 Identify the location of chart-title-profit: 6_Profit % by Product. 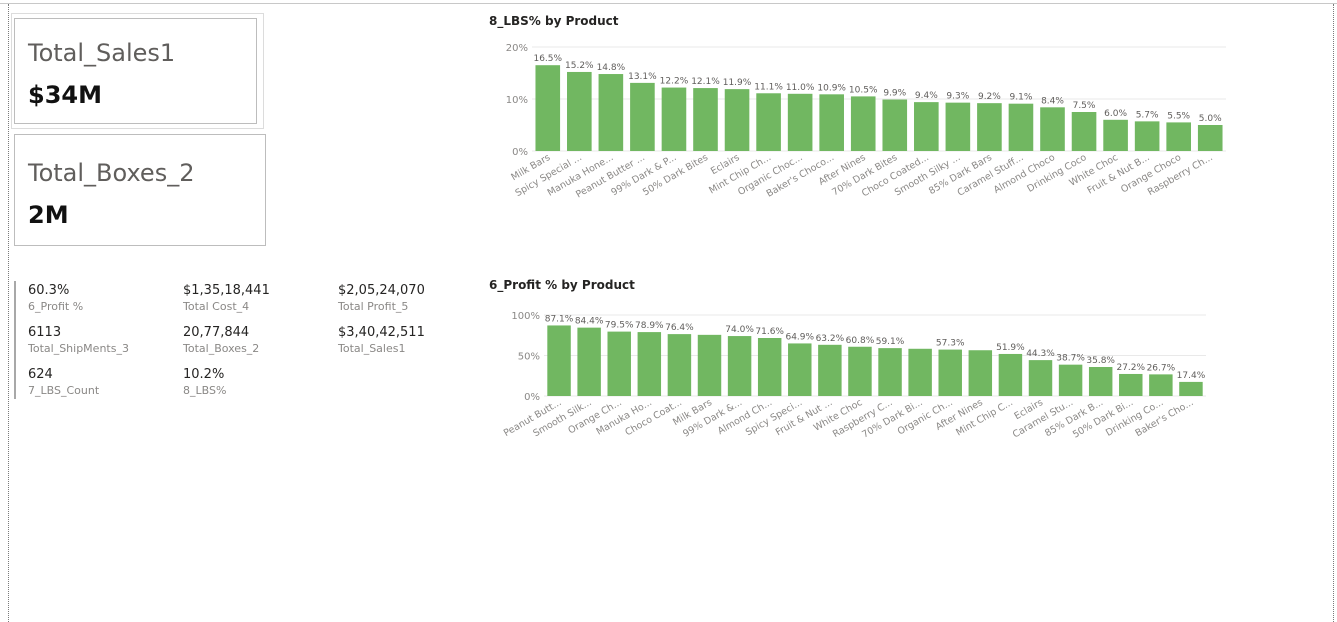
(562, 285).